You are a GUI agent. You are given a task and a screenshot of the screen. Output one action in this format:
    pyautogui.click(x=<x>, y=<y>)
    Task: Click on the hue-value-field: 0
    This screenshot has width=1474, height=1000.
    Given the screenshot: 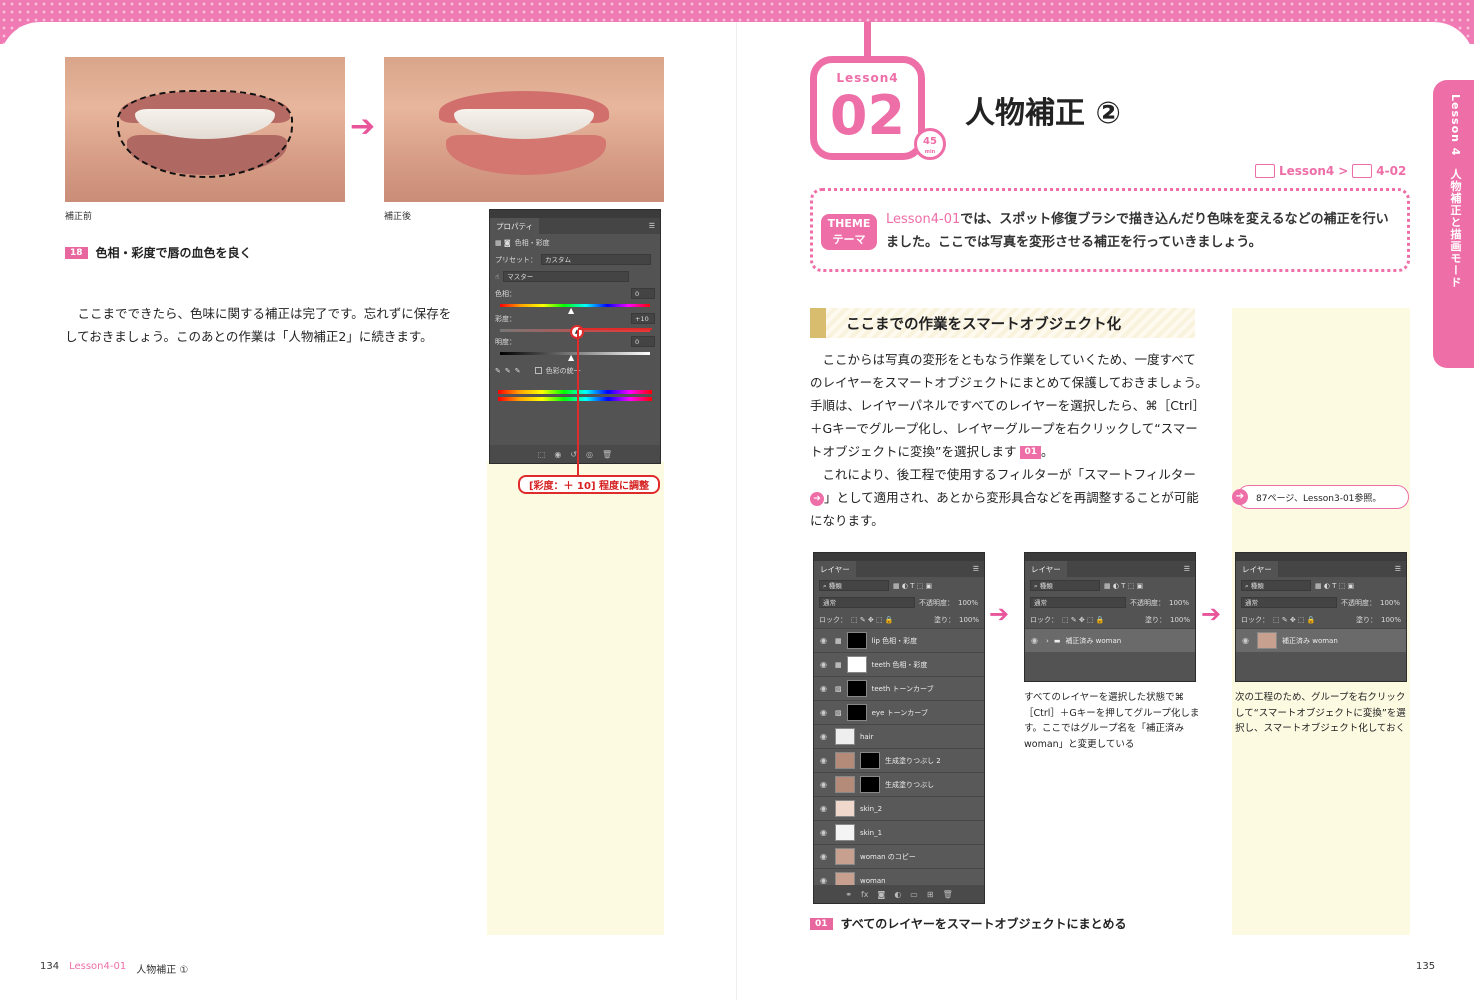 What is the action you would take?
    pyautogui.click(x=643, y=293)
    